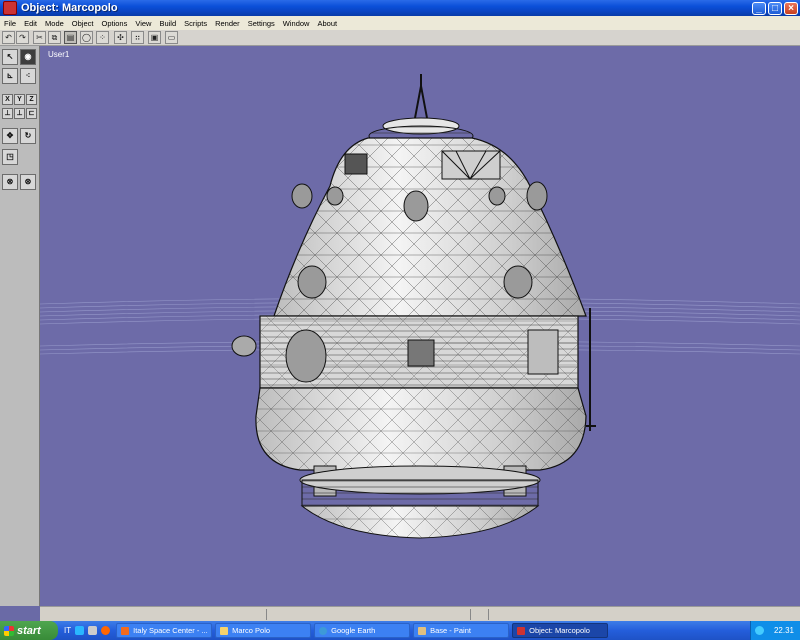  What do you see at coordinates (400, 38) in the screenshot?
I see `toolbar: ↶ ↷ ✂ ⧉ ▤ ◯ ⁘ ✣ ⠶ ▣ ▭` at bounding box center [400, 38].